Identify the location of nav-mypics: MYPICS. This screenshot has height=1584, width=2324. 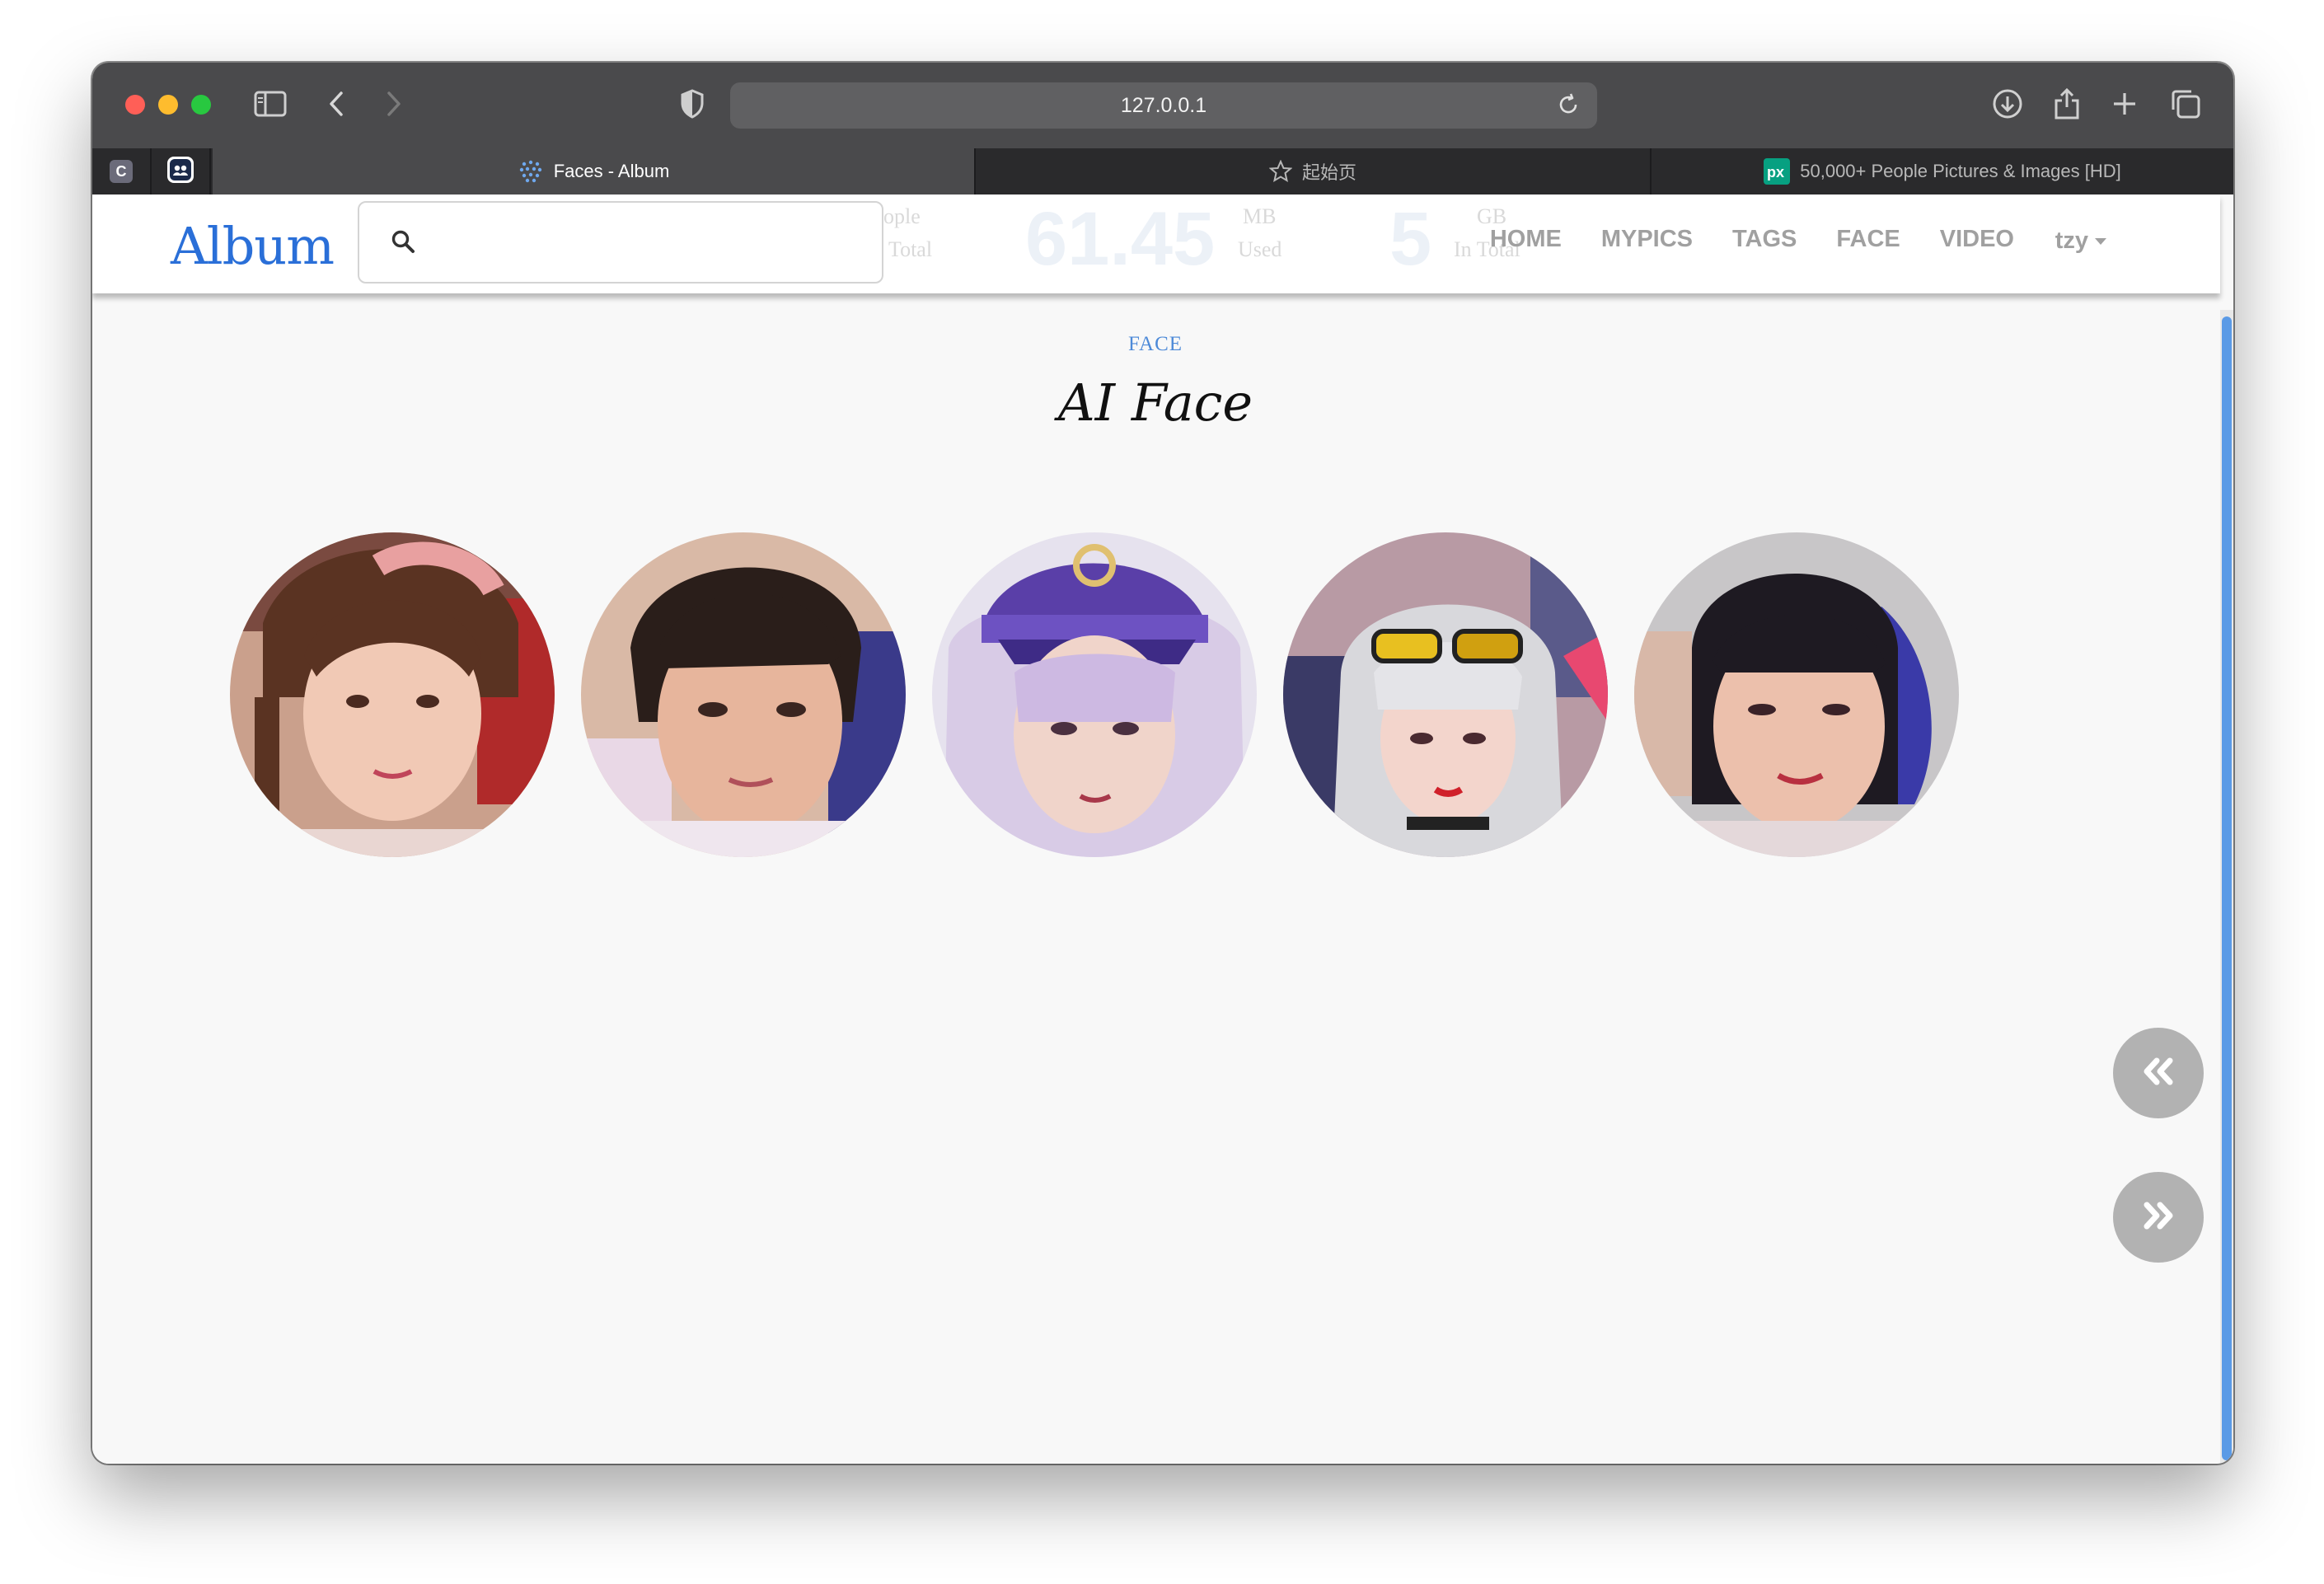
(1647, 240).